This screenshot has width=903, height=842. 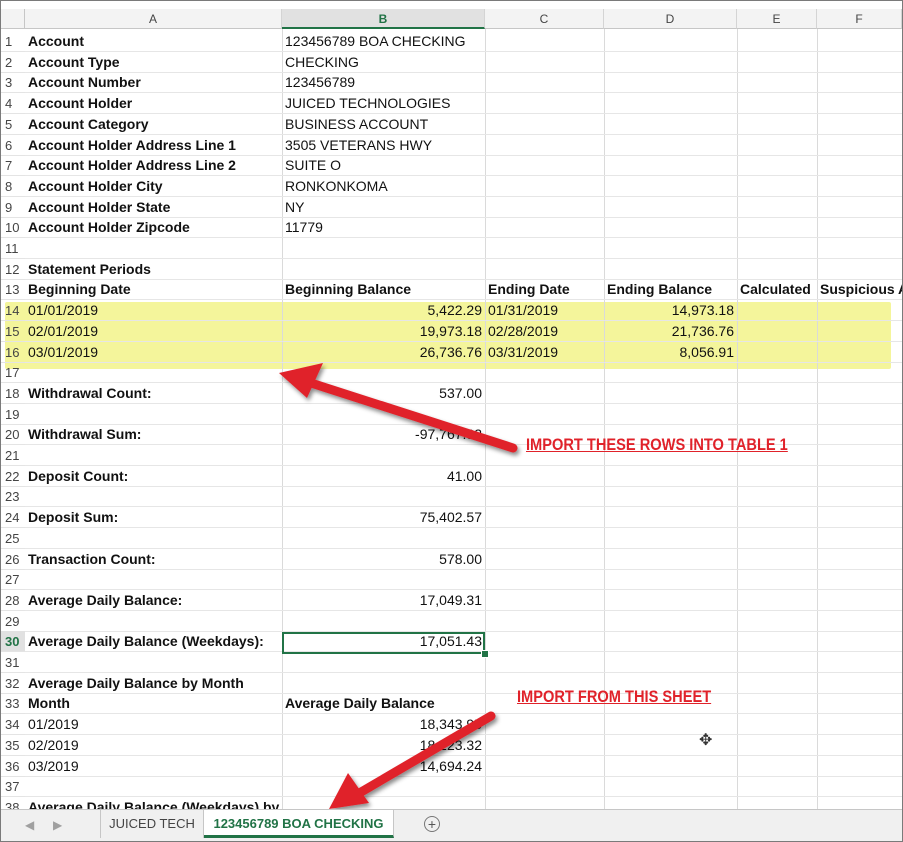 What do you see at coordinates (670, 289) in the screenshot?
I see `cell-d13: Ending Balance` at bounding box center [670, 289].